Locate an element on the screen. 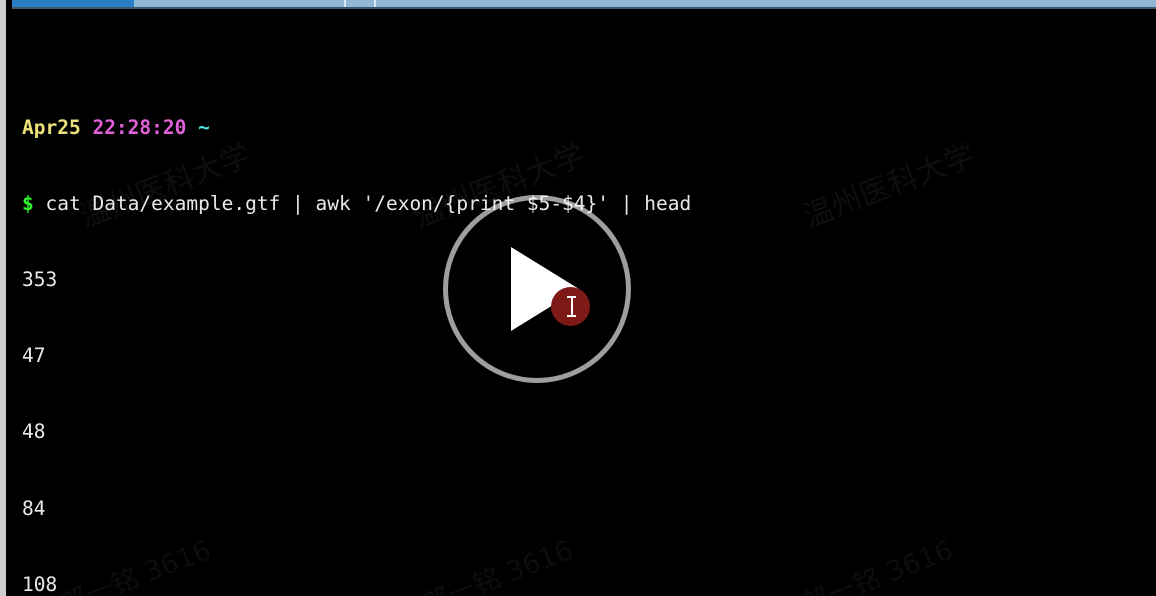 Image resolution: width=1156 pixels, height=596 pixels. ibeam-cursor-icon is located at coordinates (571, 306).